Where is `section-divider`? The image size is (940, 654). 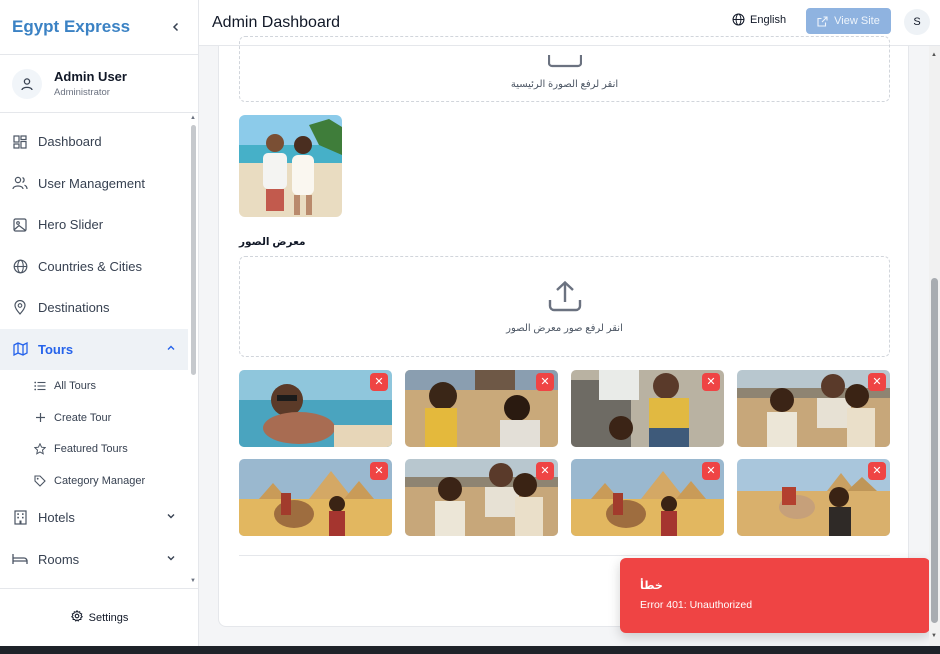
section-divider is located at coordinates (564, 555).